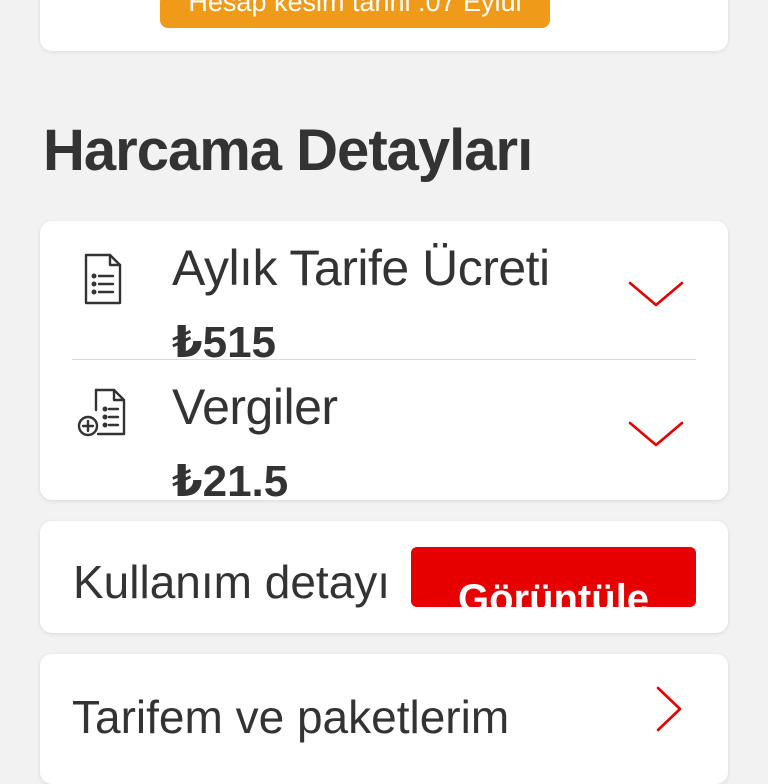  What do you see at coordinates (361, 268) in the screenshot?
I see `spending-item-label: Aylık Tarife Ücreti` at bounding box center [361, 268].